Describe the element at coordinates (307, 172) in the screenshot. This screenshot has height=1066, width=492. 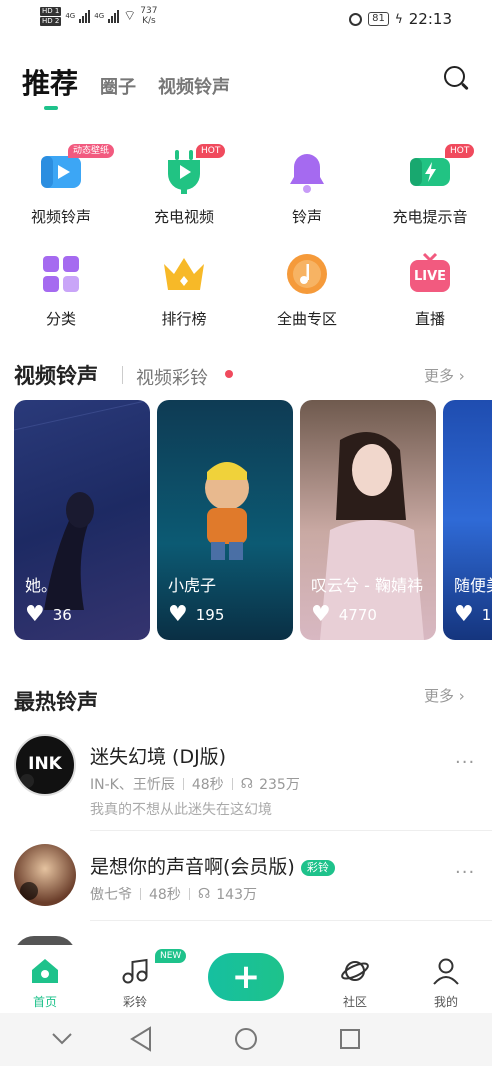
I see `bell-icon` at that location.